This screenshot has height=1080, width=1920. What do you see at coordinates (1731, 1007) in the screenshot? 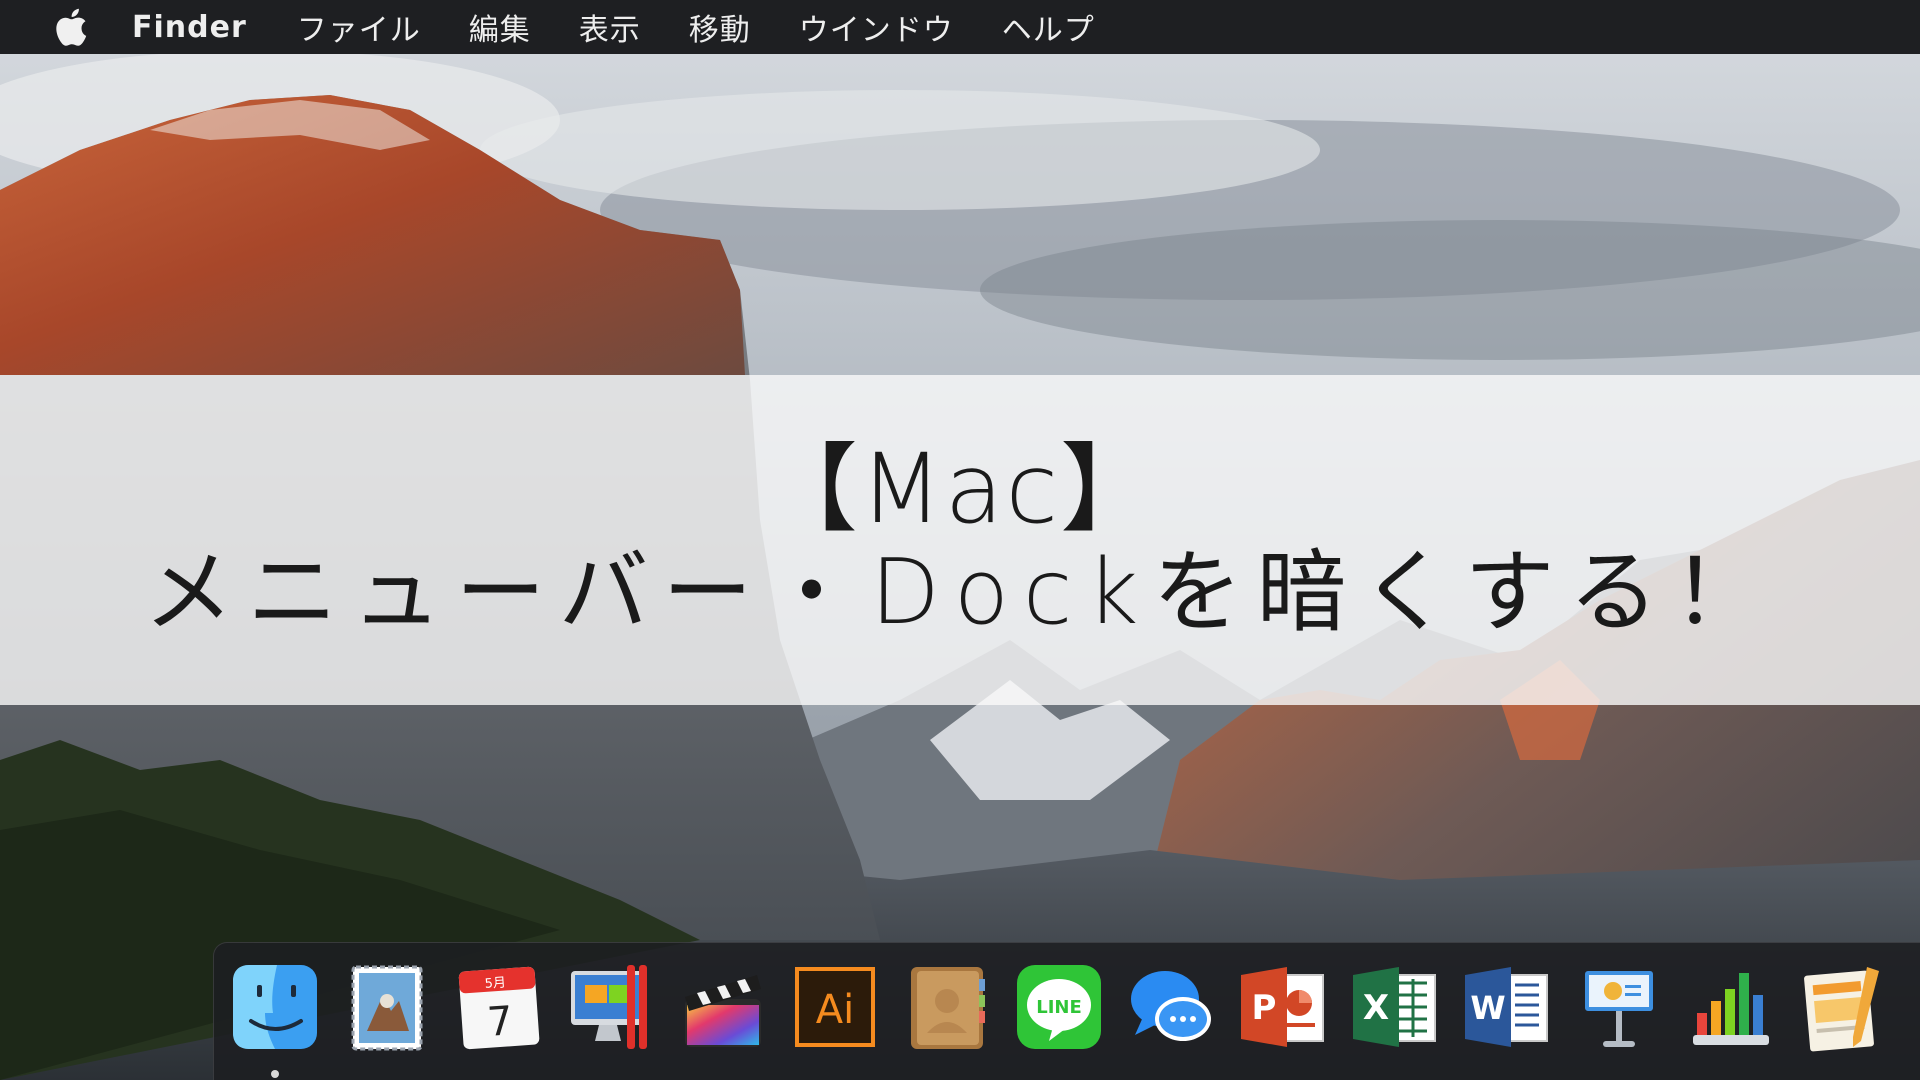
I see `numbers-icon` at bounding box center [1731, 1007].